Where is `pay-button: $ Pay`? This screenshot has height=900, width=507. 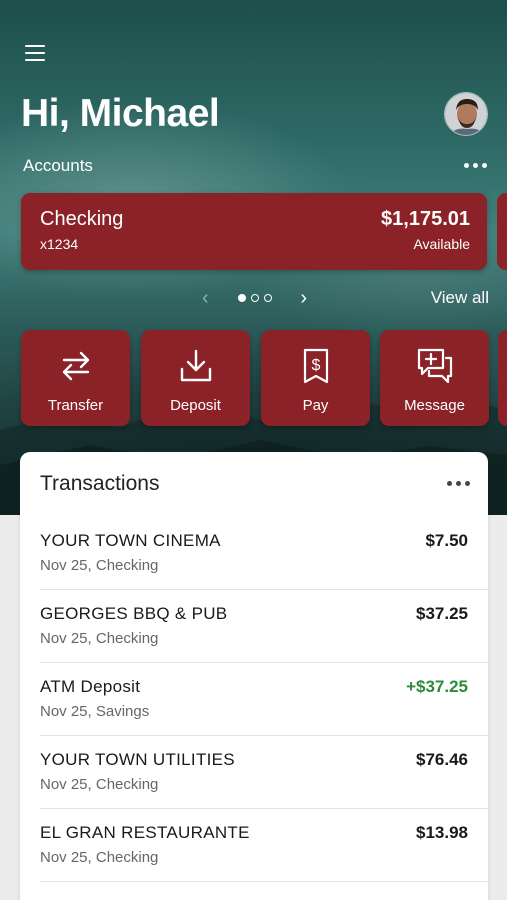
pay-button: $ Pay is located at coordinates (315, 378).